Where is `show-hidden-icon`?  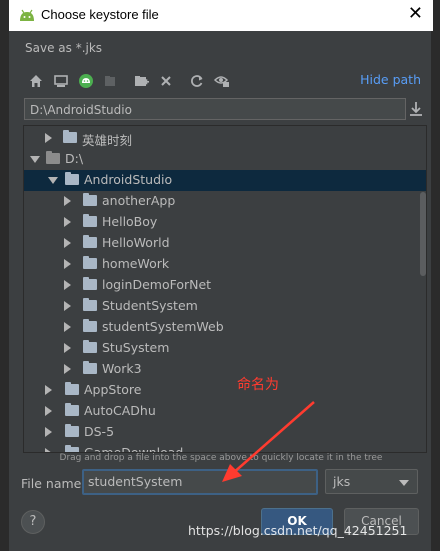
show-hidden-icon is located at coordinates (222, 81).